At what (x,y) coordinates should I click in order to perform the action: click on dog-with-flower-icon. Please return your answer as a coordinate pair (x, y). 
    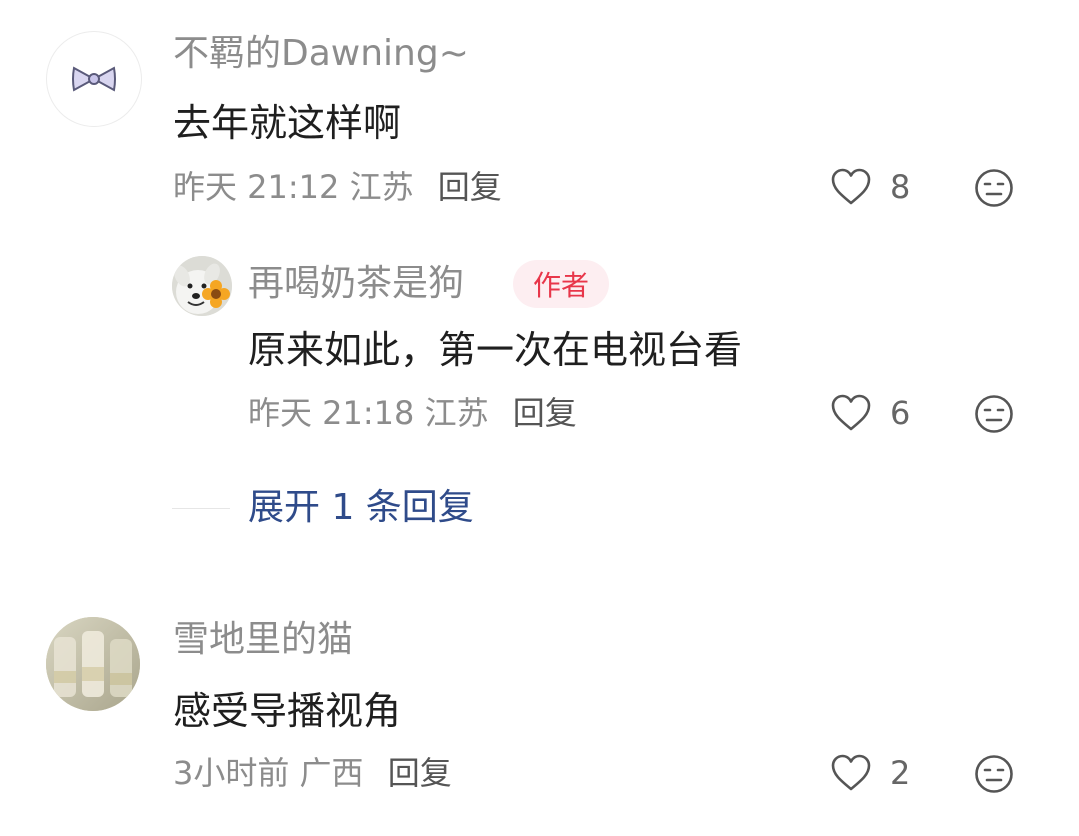
    Looking at the image, I should click on (202, 286).